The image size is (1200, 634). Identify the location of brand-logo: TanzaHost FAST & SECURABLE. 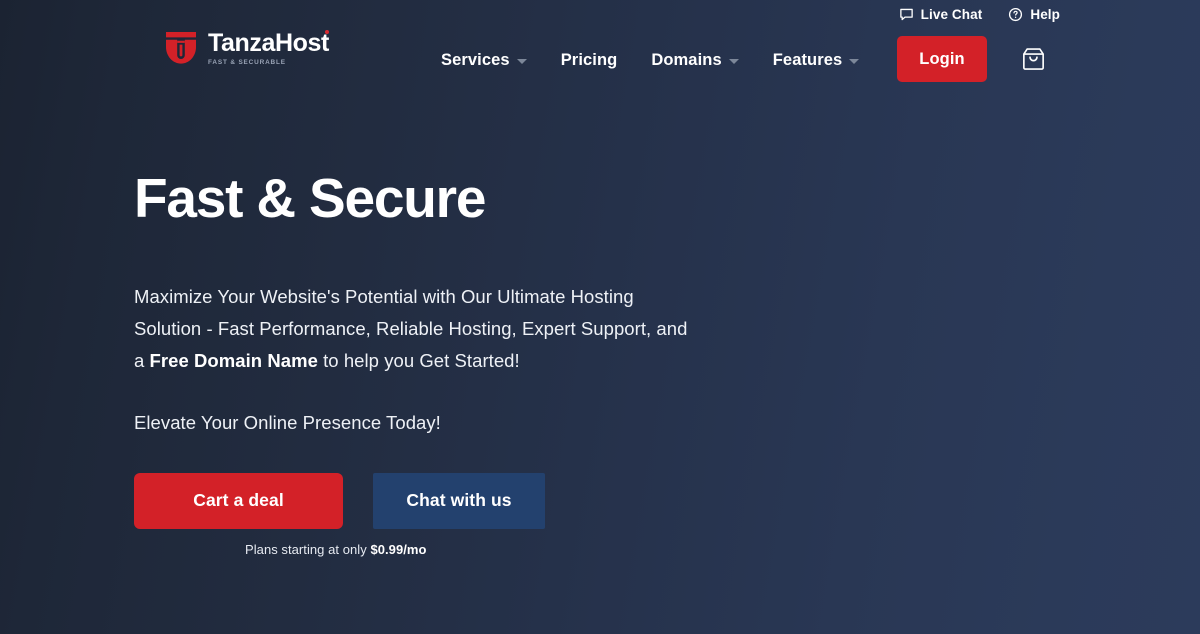
(246, 48).